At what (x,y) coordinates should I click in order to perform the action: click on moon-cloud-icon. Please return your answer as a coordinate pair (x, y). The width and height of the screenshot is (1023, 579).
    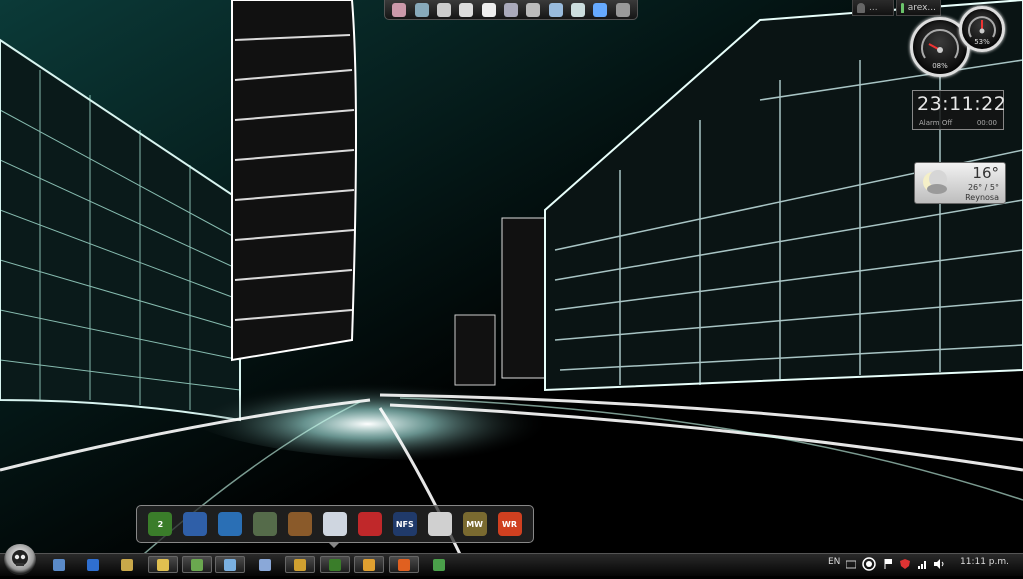
    Looking at the image, I should click on (935, 182).